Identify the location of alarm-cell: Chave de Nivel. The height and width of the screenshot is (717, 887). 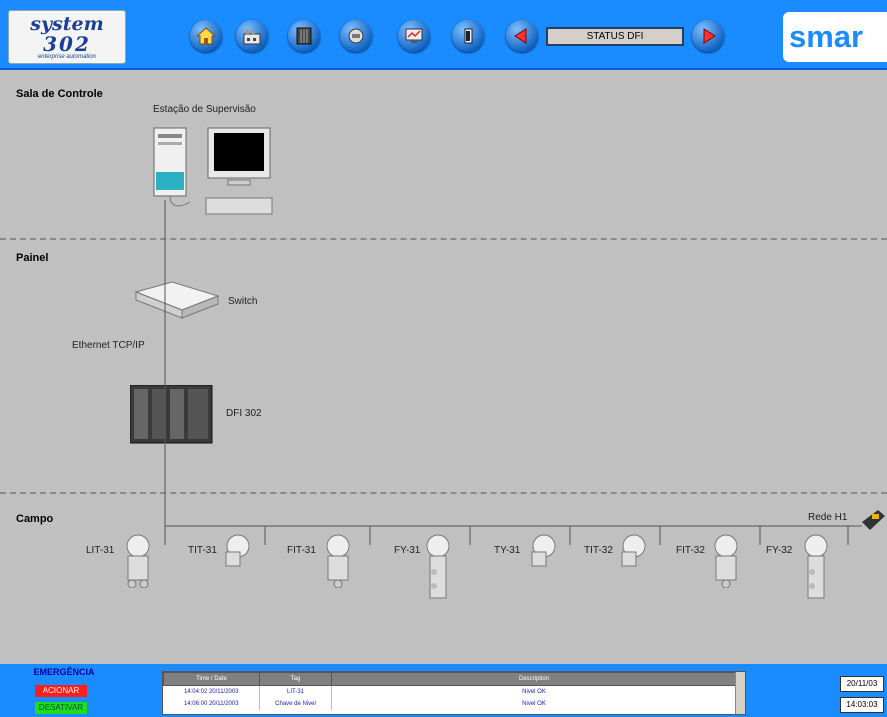
(295, 704).